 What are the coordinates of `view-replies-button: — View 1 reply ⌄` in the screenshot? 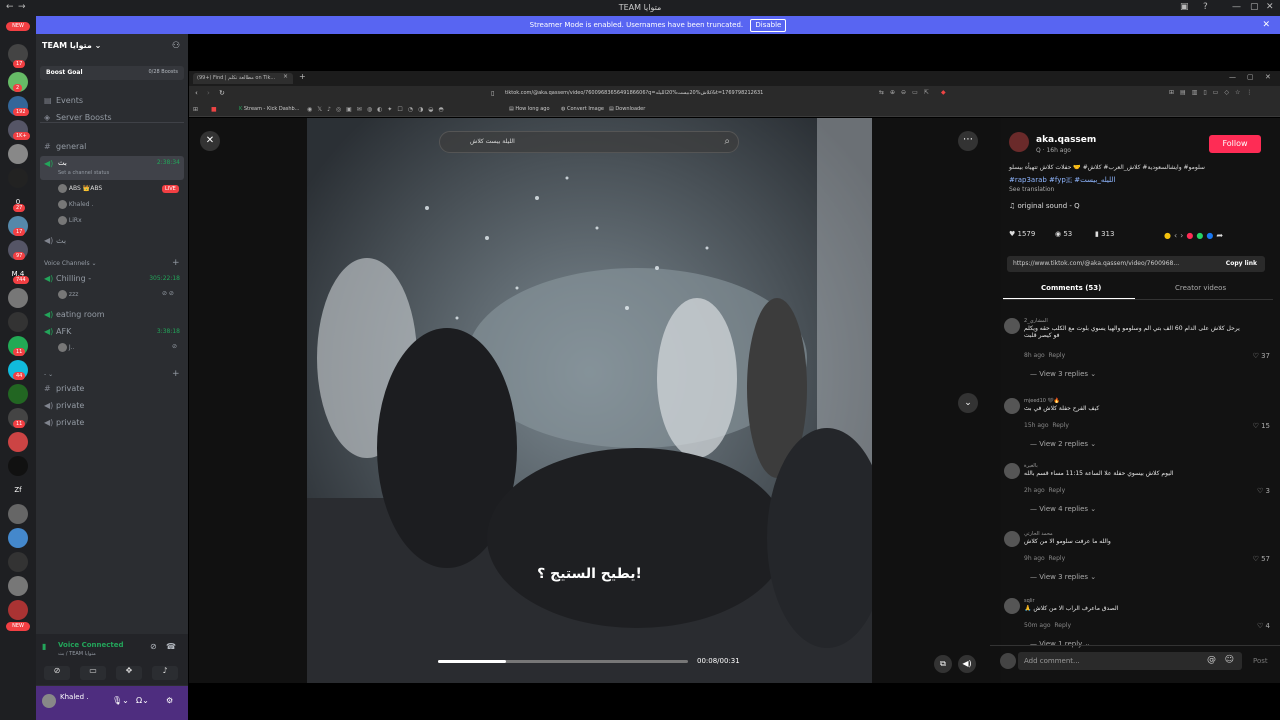 It's located at (1060, 644).